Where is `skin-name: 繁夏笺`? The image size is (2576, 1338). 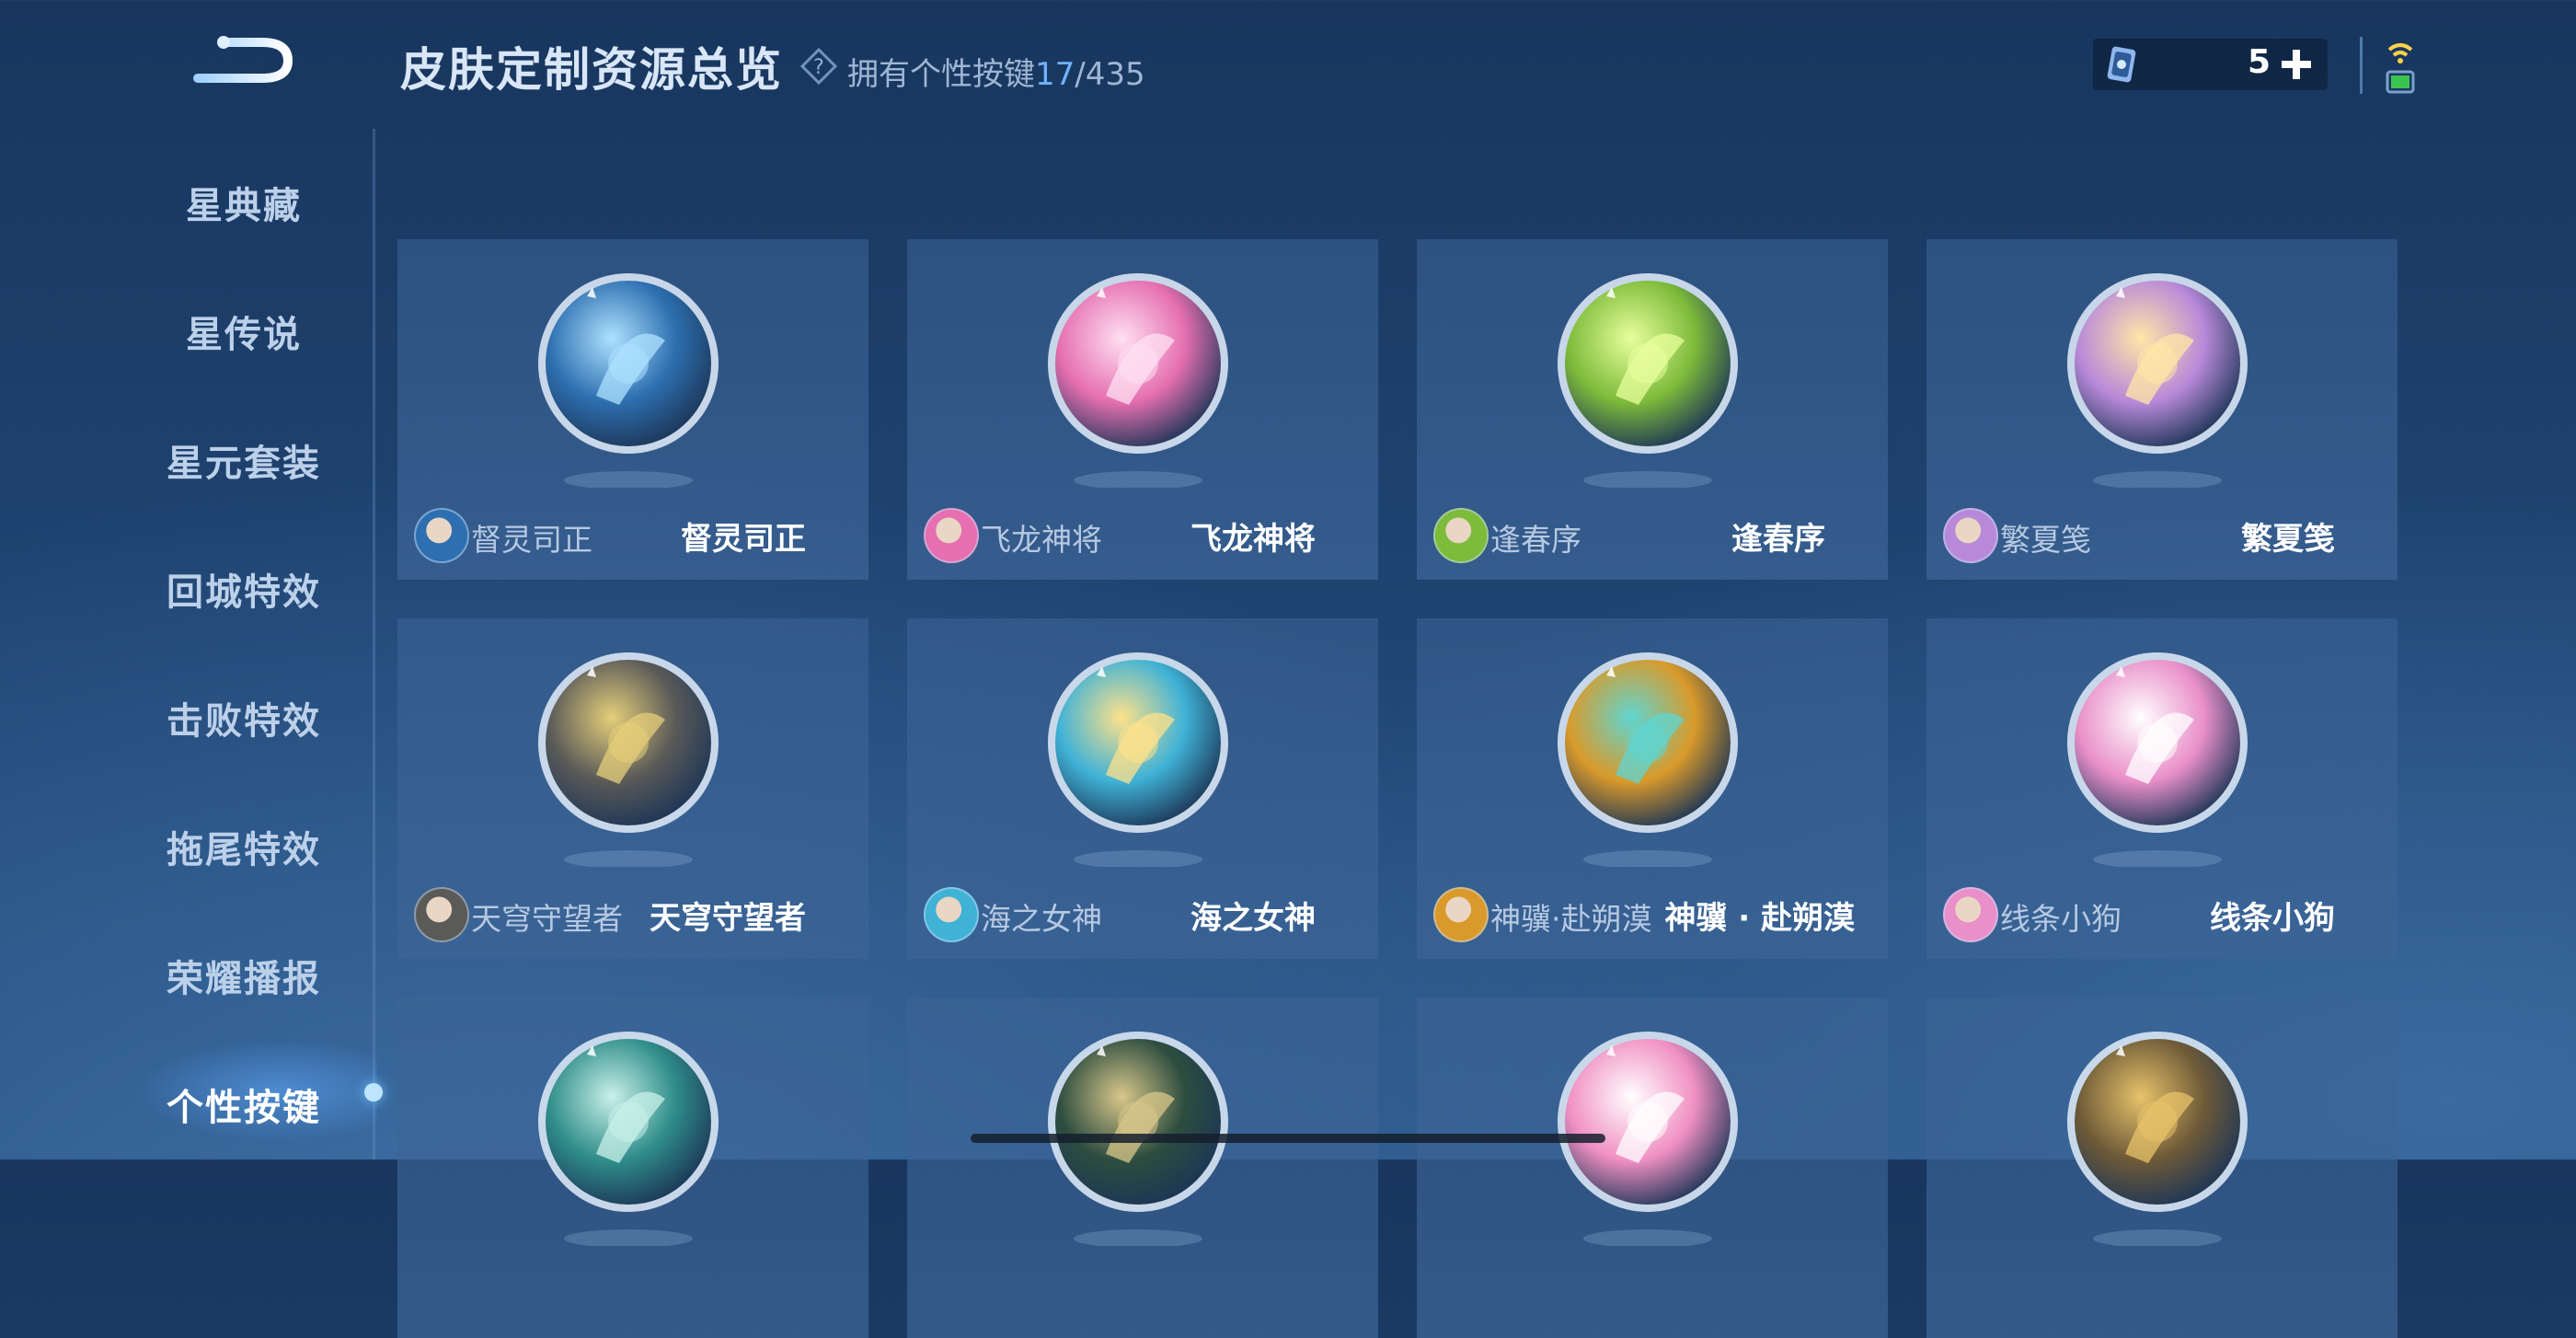 skin-name: 繁夏笺 is located at coordinates (2288, 539).